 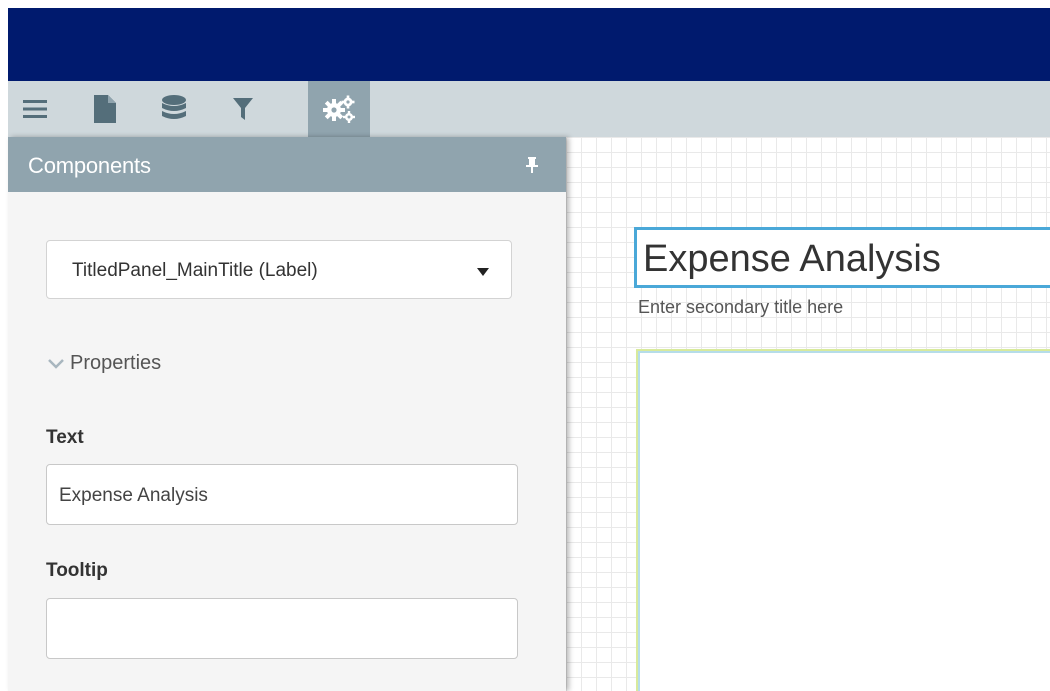 I want to click on gears-icon, so click(x=339, y=109).